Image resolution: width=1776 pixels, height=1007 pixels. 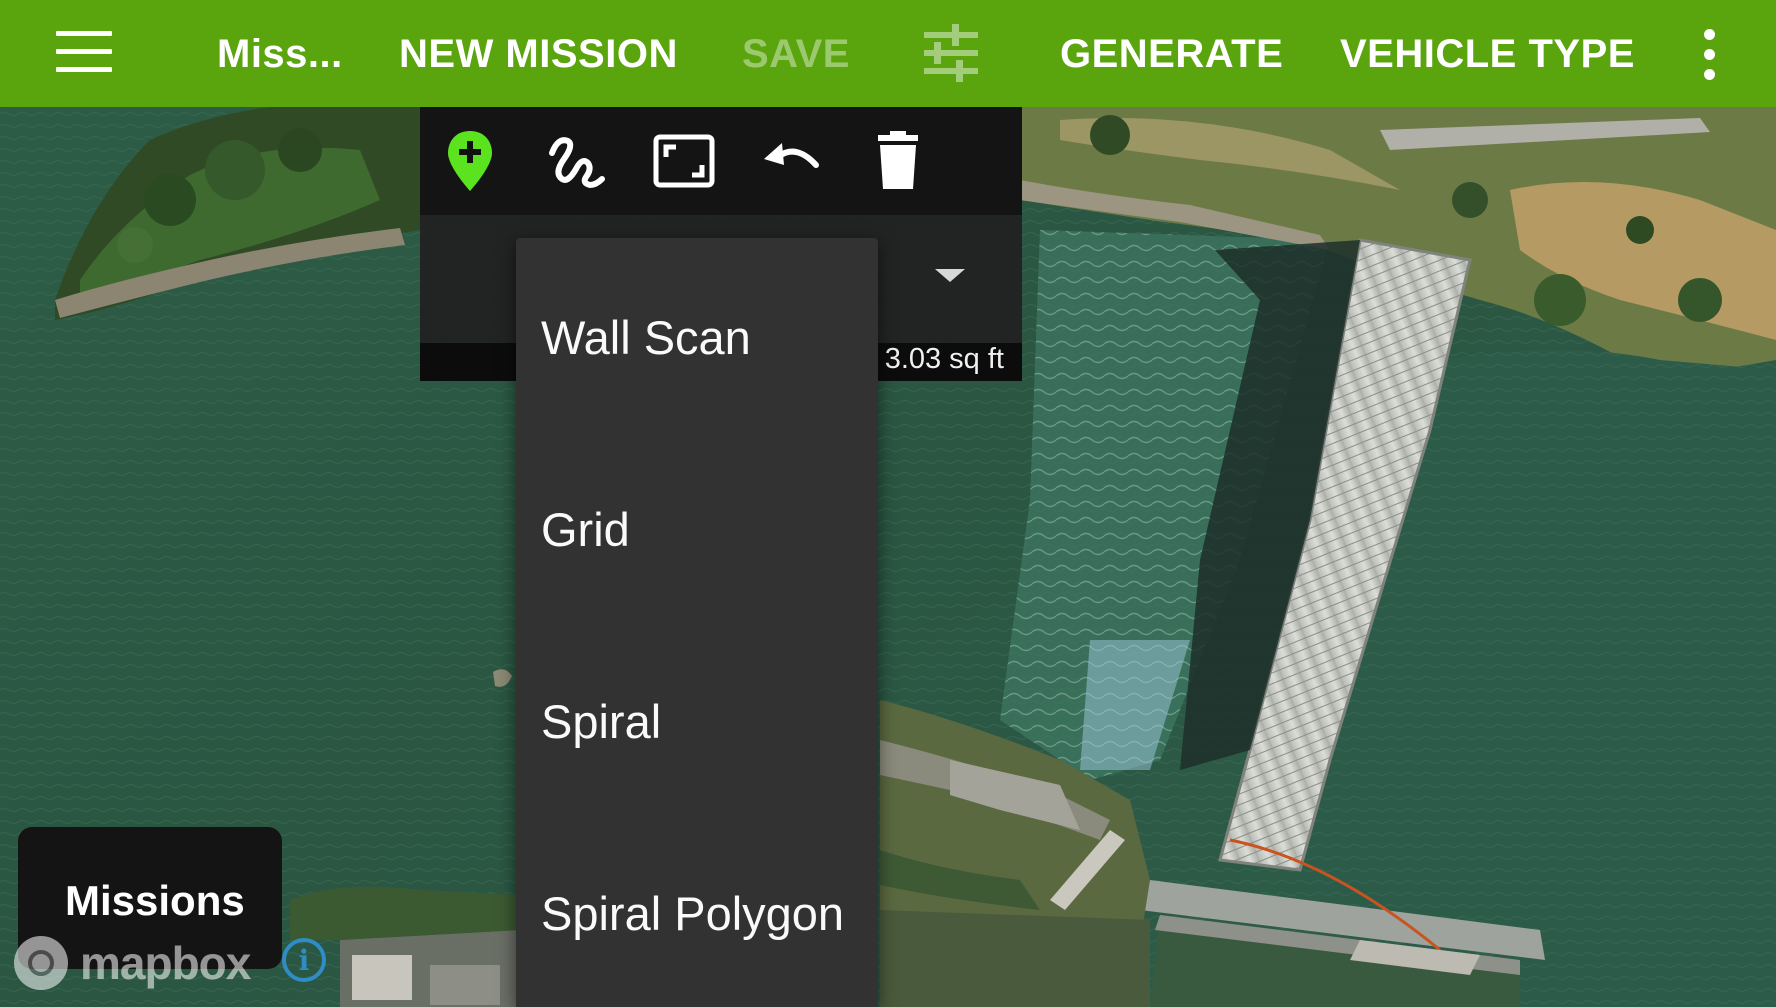 I want to click on menu-item-grid: Grid, so click(x=697, y=526).